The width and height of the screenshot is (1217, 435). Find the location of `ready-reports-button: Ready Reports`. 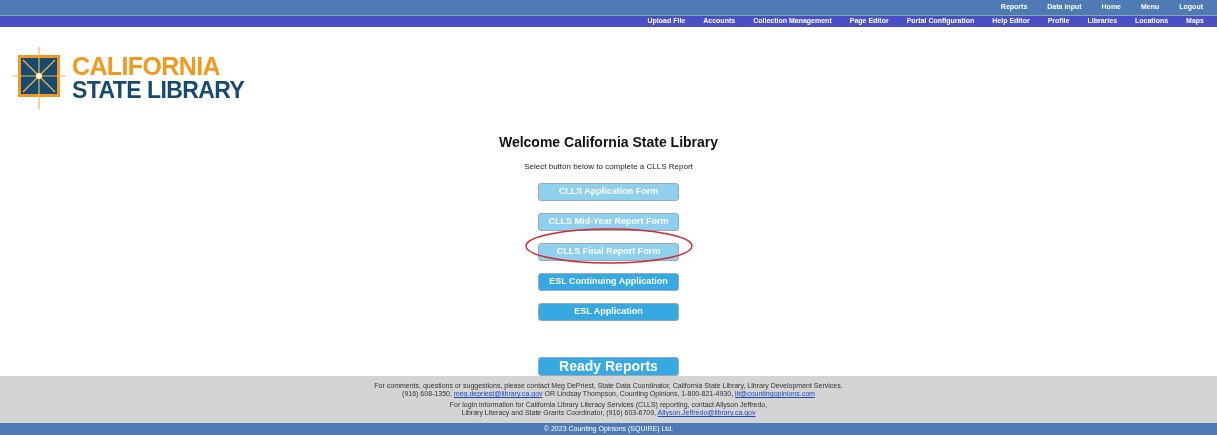

ready-reports-button: Ready Reports is located at coordinates (608, 366).